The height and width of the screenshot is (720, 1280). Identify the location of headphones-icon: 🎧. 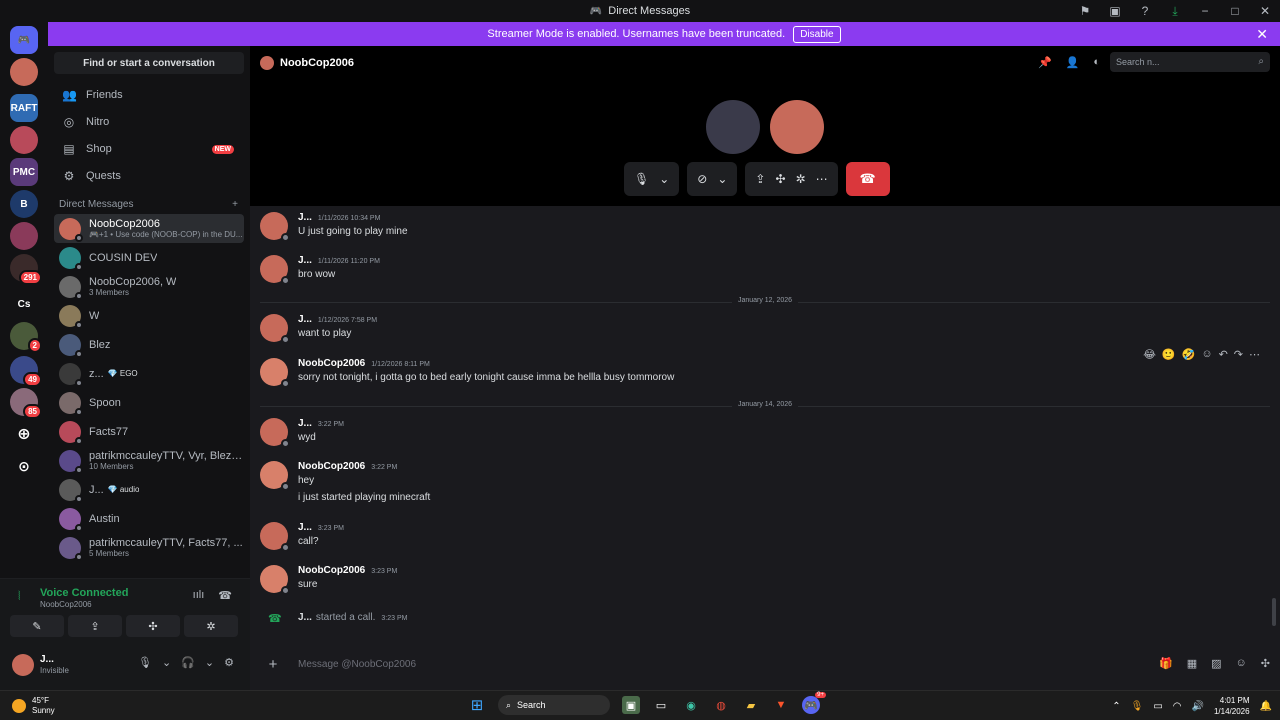
(188, 662).